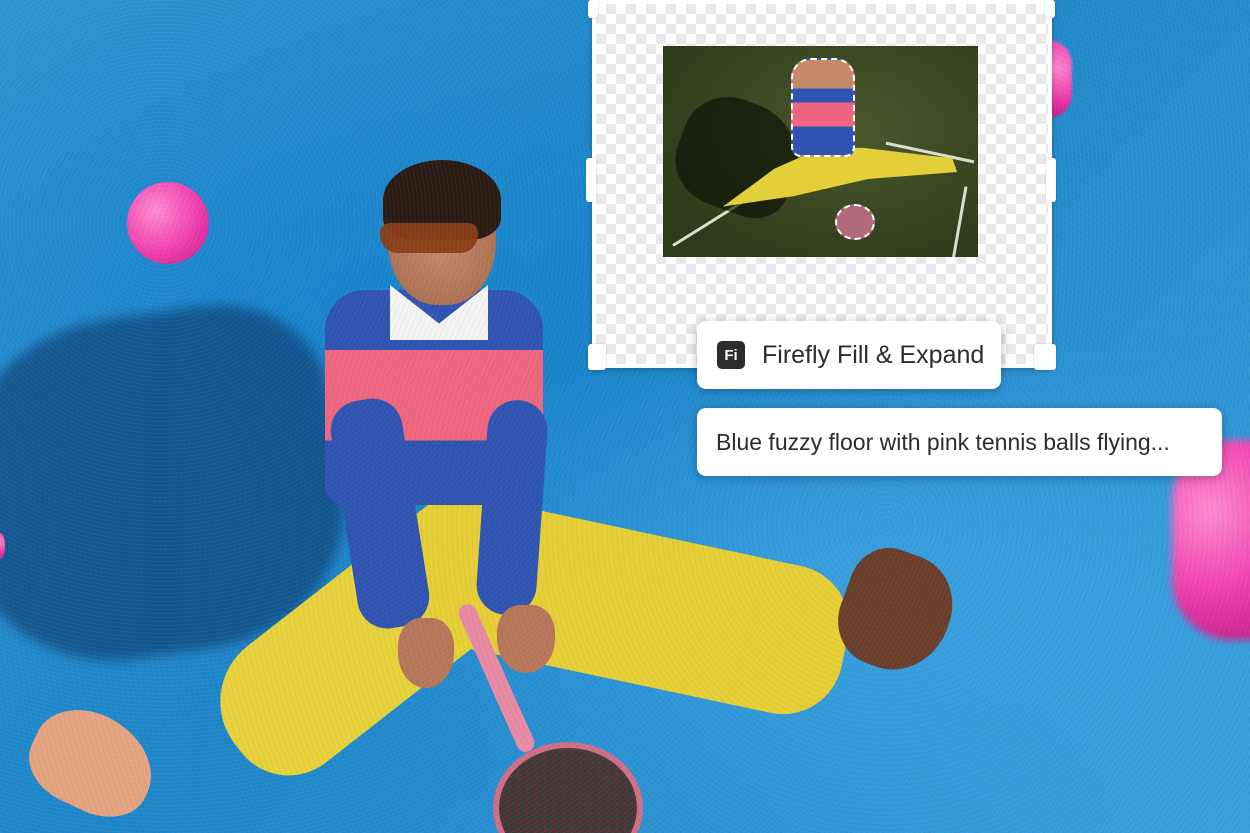 The height and width of the screenshot is (833, 1250). Describe the element at coordinates (624, 605) in the screenshot. I see `right-leg` at that location.